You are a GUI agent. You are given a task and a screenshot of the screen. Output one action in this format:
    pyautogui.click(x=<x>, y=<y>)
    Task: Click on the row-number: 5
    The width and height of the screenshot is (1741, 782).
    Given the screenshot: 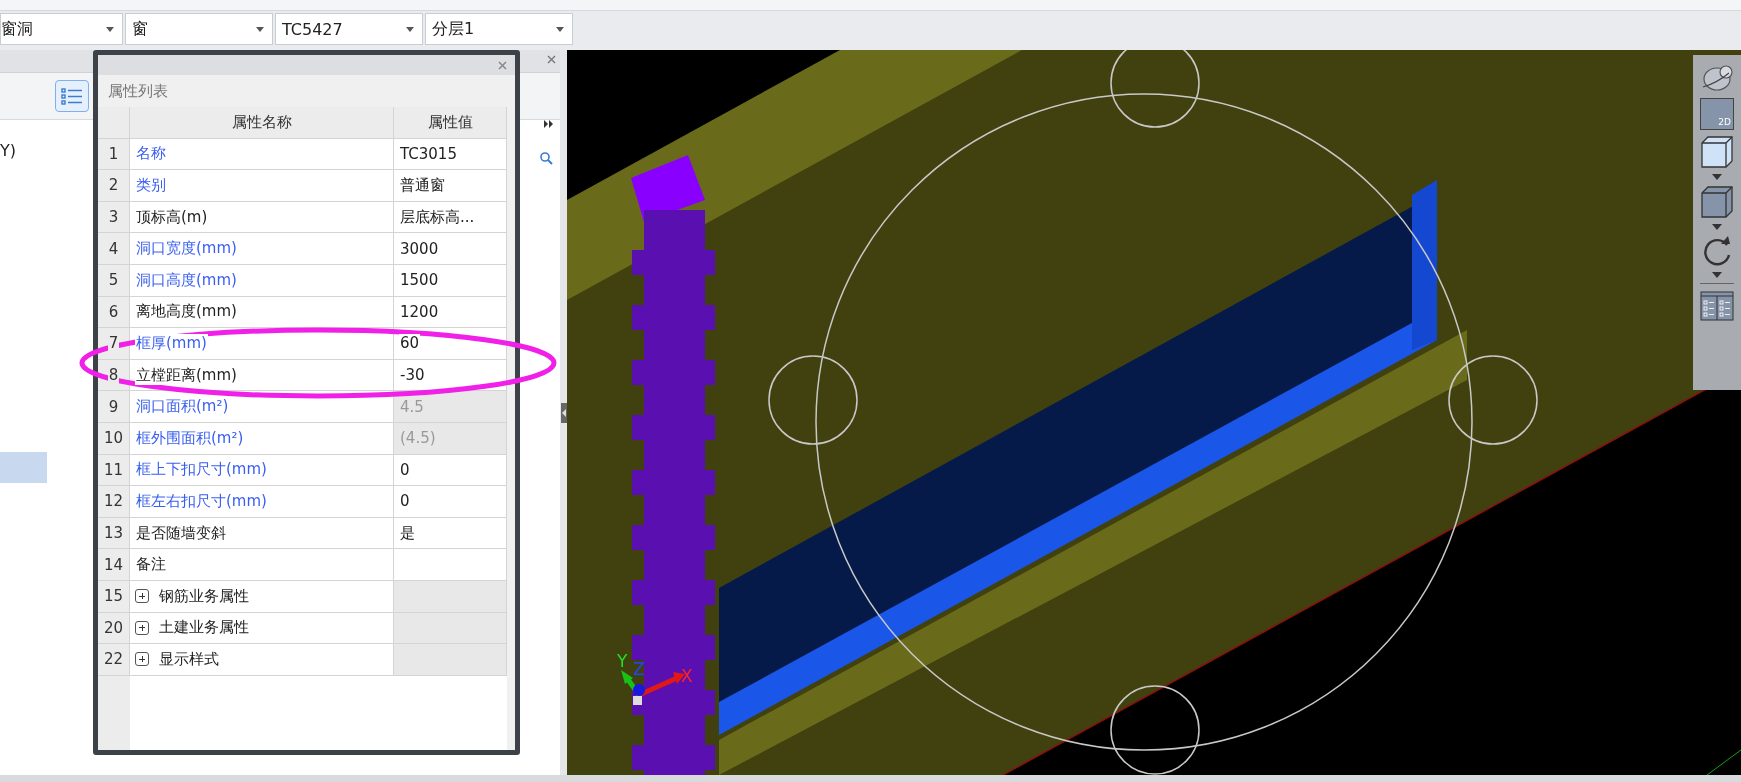 What is the action you would take?
    pyautogui.click(x=114, y=280)
    